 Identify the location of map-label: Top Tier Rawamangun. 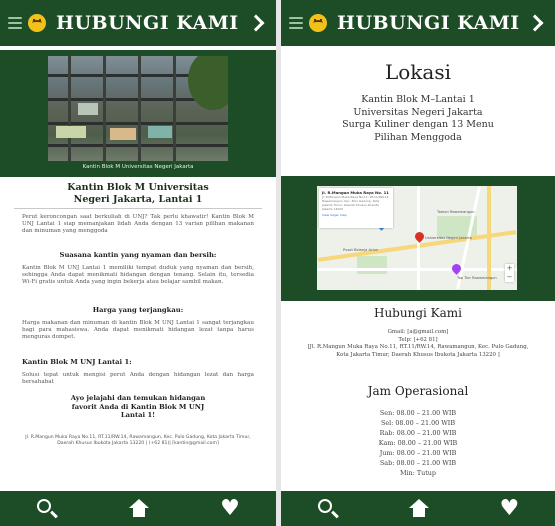
(477, 278).